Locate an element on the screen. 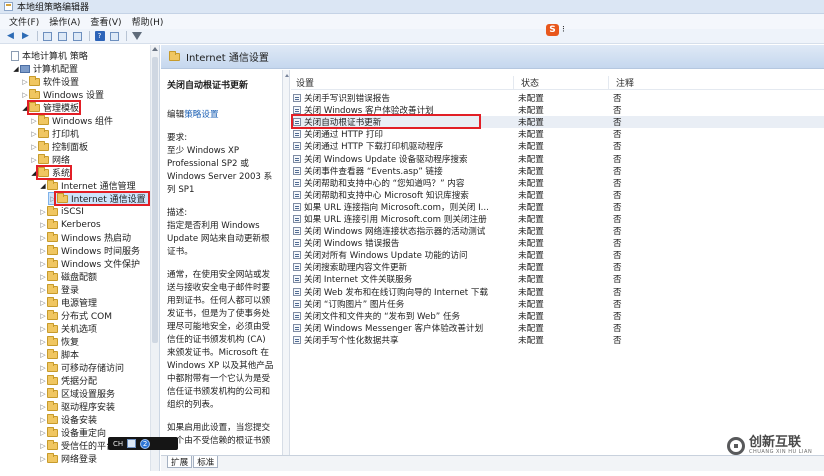 This screenshot has width=824, height=476. tree-item: ▷ 受信任的平台 is located at coordinates (77, 445).